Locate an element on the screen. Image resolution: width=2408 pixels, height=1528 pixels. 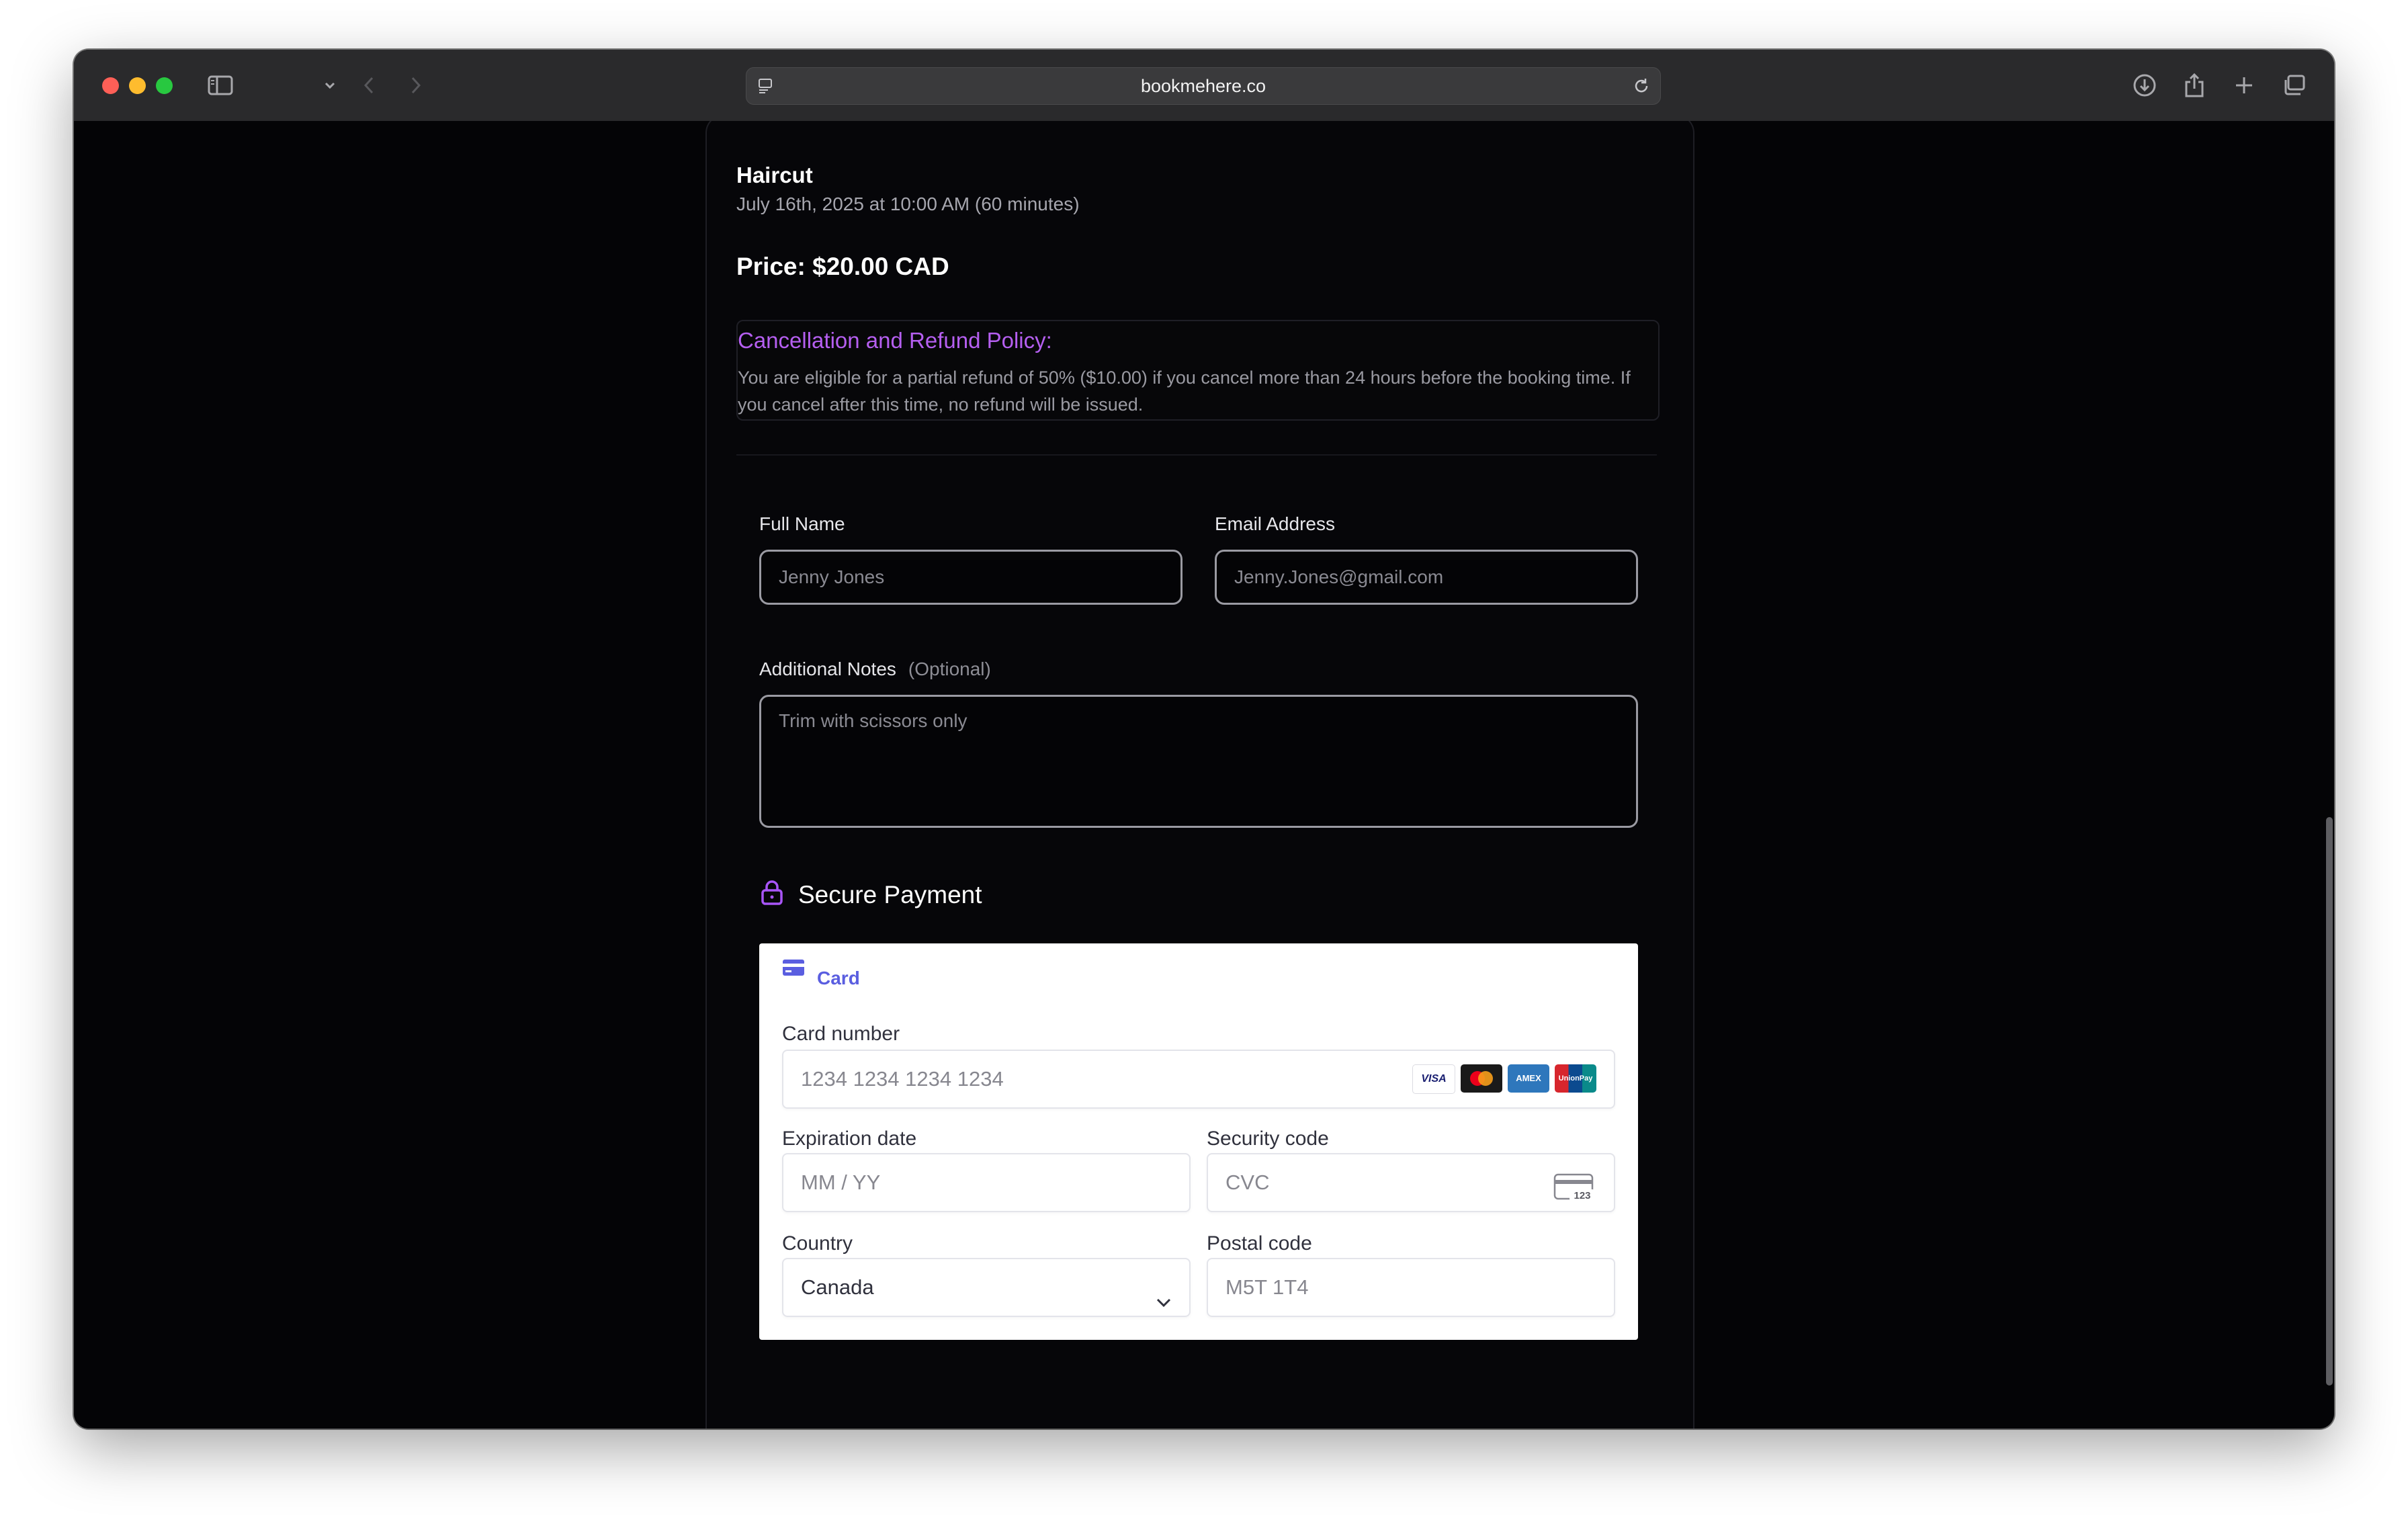
secure-payment-heading: Secure Payment is located at coordinates (871, 895).